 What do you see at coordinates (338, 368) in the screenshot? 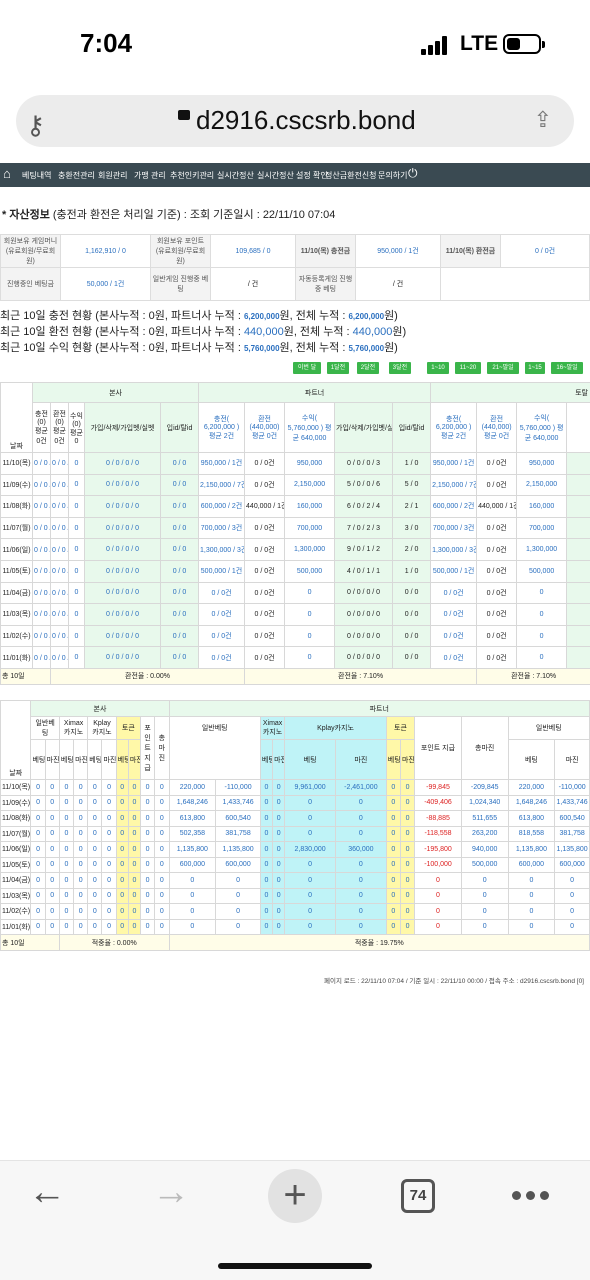
I see `period-button: 1달전` at bounding box center [338, 368].